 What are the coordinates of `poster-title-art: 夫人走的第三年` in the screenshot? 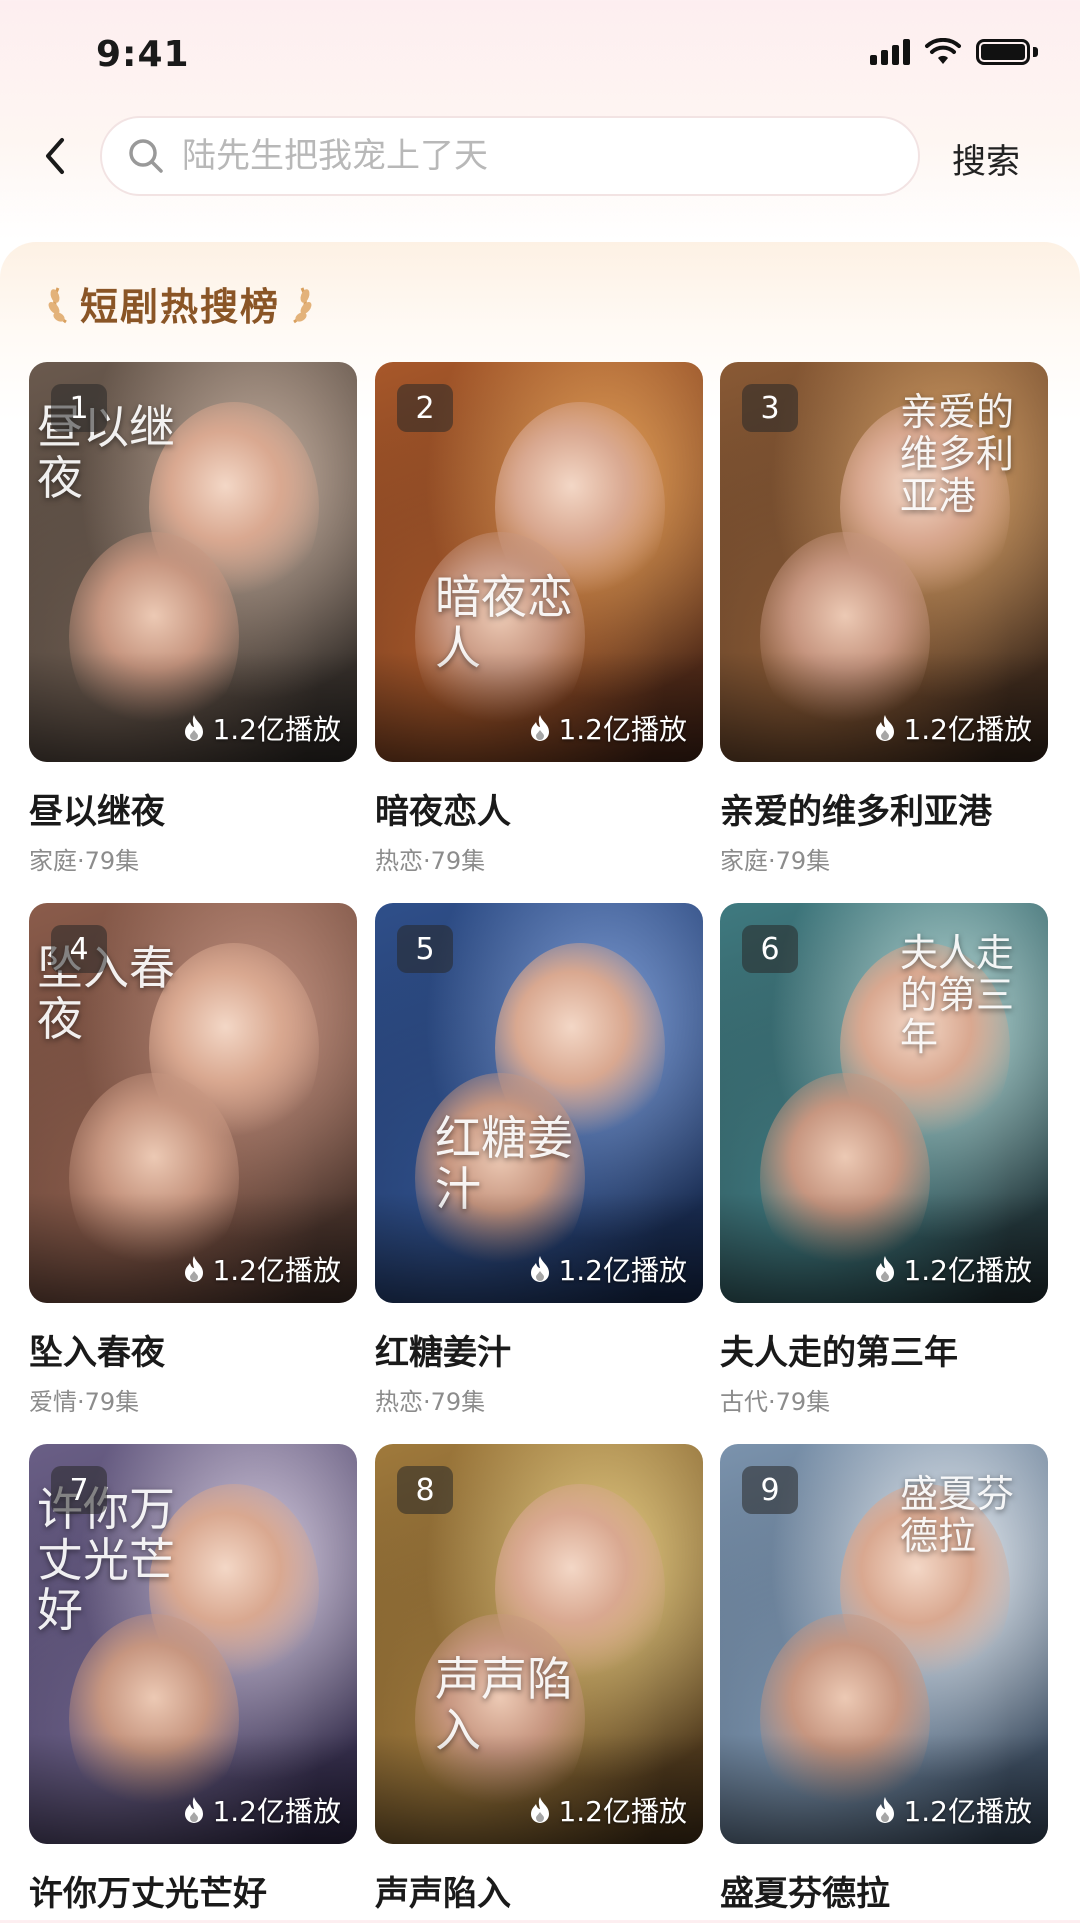 It's located at (957, 995).